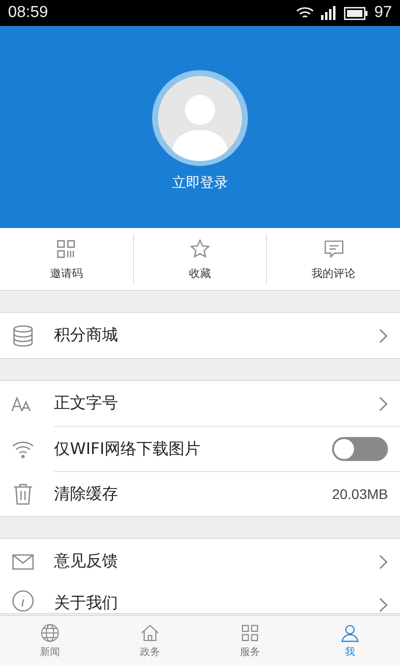  What do you see at coordinates (128, 449) in the screenshot?
I see `row-label: 仅WIFI网络下载图片` at bounding box center [128, 449].